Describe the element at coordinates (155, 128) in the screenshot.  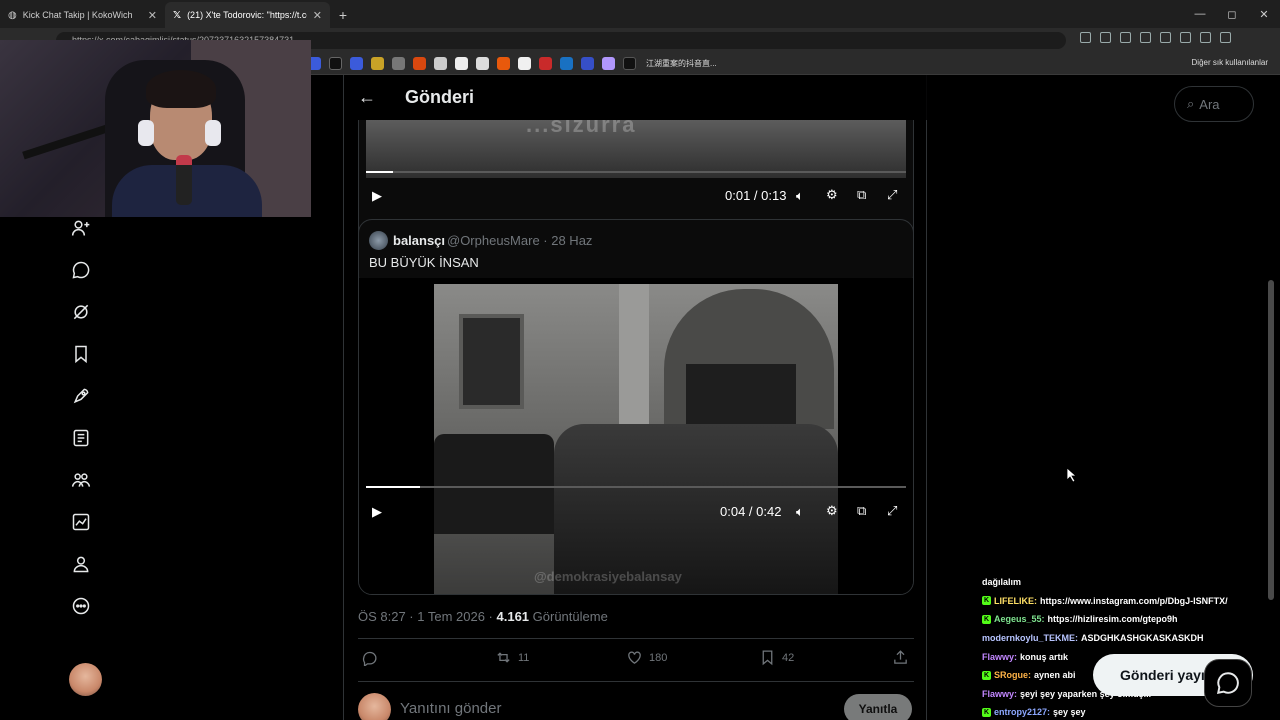
I see `webcam-overlay` at that location.